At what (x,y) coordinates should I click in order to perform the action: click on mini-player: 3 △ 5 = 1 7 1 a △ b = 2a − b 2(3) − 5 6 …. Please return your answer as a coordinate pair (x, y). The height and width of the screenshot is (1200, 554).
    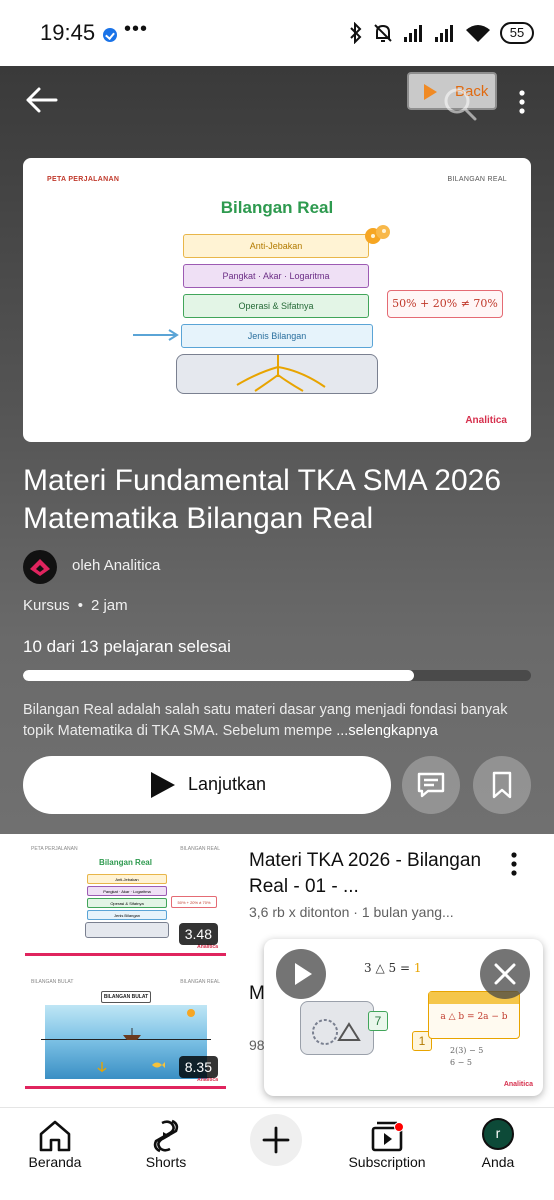
    Looking at the image, I should click on (403, 1017).